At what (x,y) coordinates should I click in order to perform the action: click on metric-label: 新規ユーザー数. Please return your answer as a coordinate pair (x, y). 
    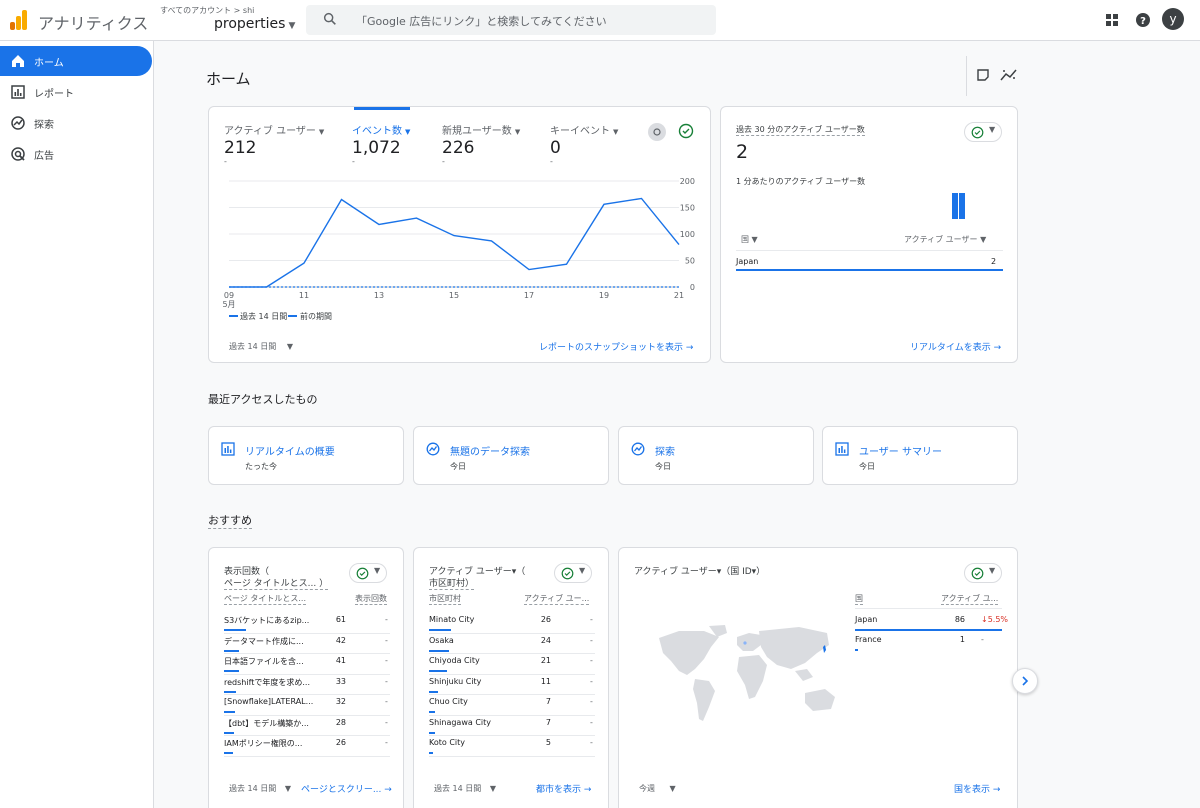
    Looking at the image, I should click on (477, 131).